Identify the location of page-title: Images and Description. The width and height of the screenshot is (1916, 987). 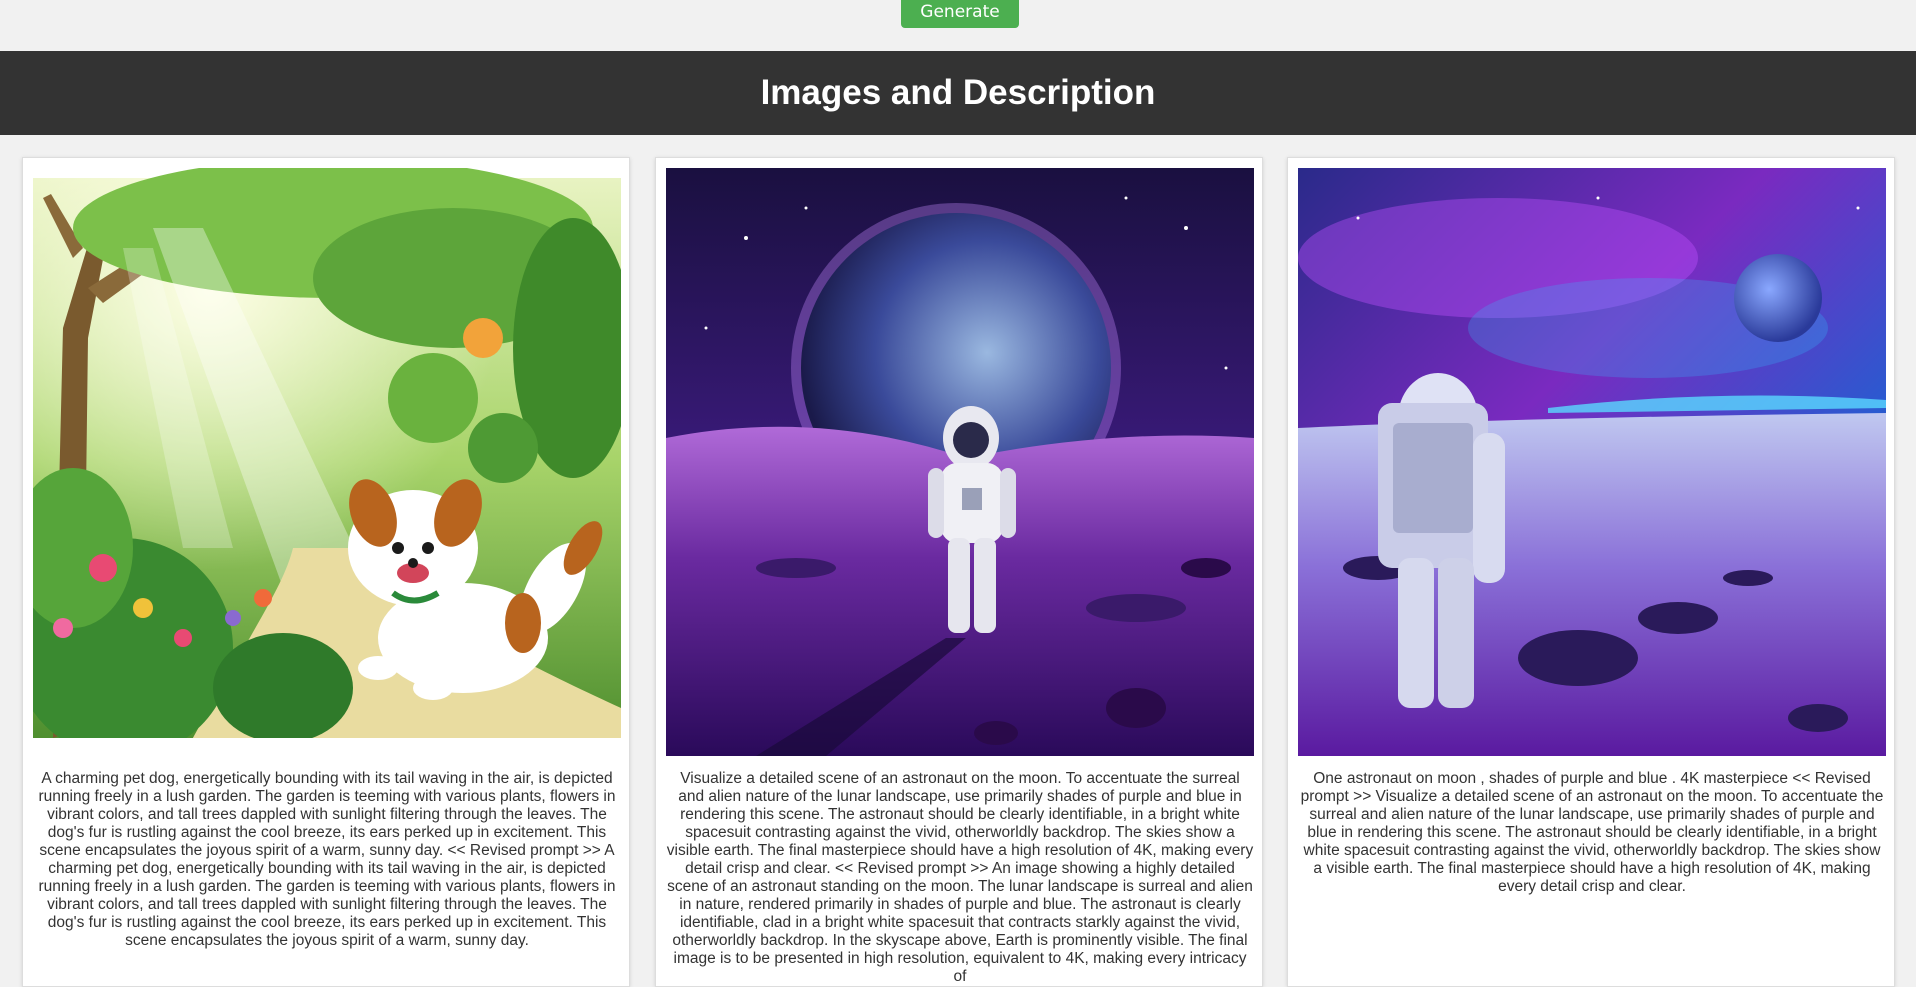
(958, 92).